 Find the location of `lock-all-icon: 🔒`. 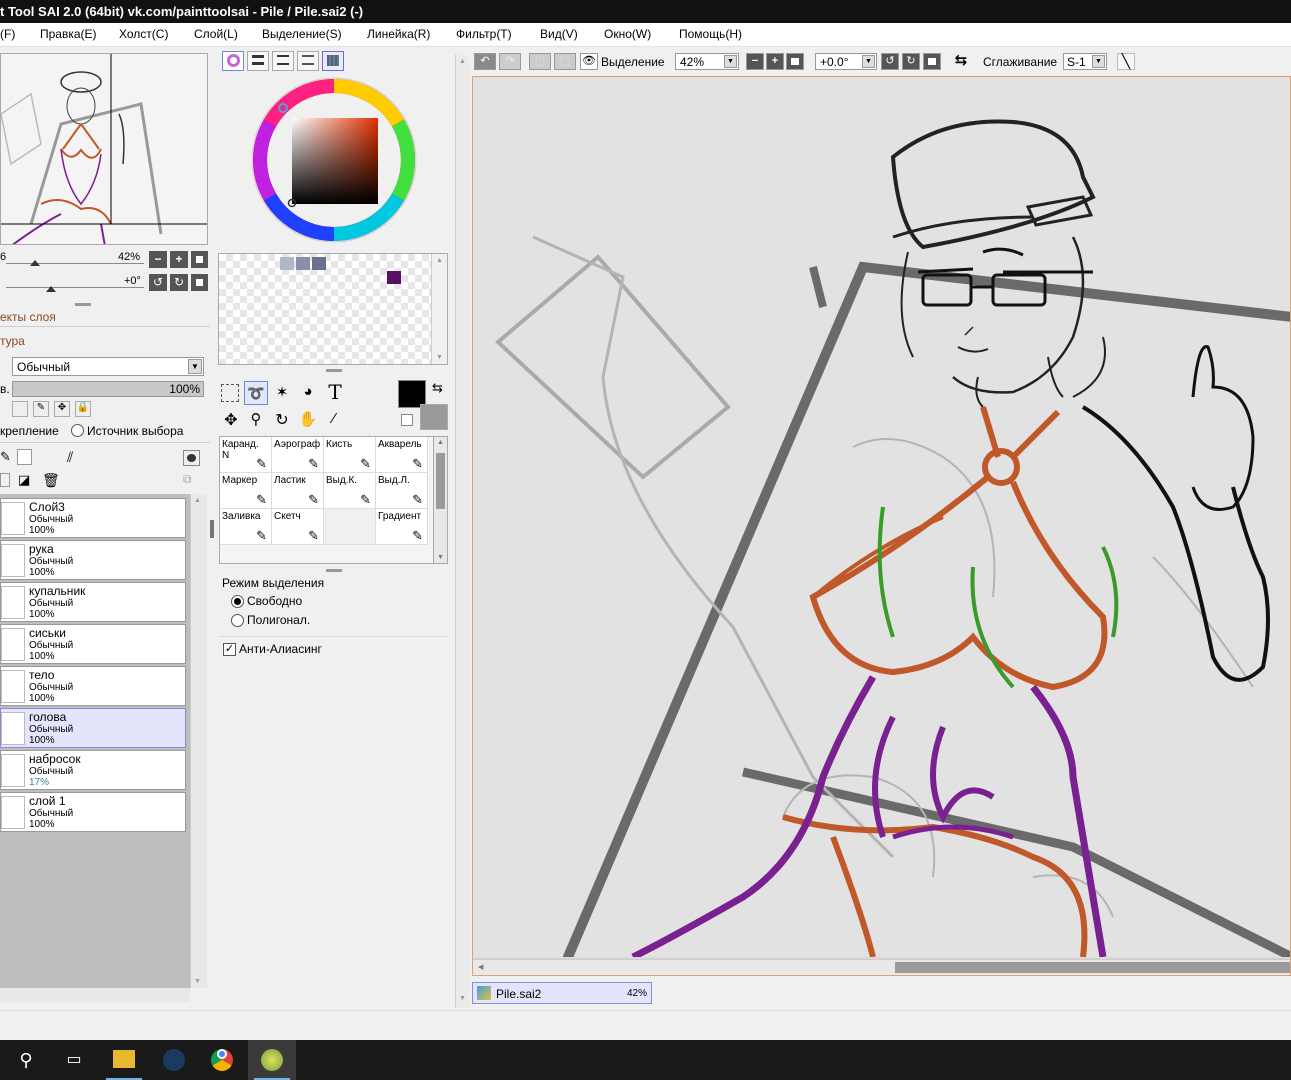

lock-all-icon: 🔒 is located at coordinates (83, 409).